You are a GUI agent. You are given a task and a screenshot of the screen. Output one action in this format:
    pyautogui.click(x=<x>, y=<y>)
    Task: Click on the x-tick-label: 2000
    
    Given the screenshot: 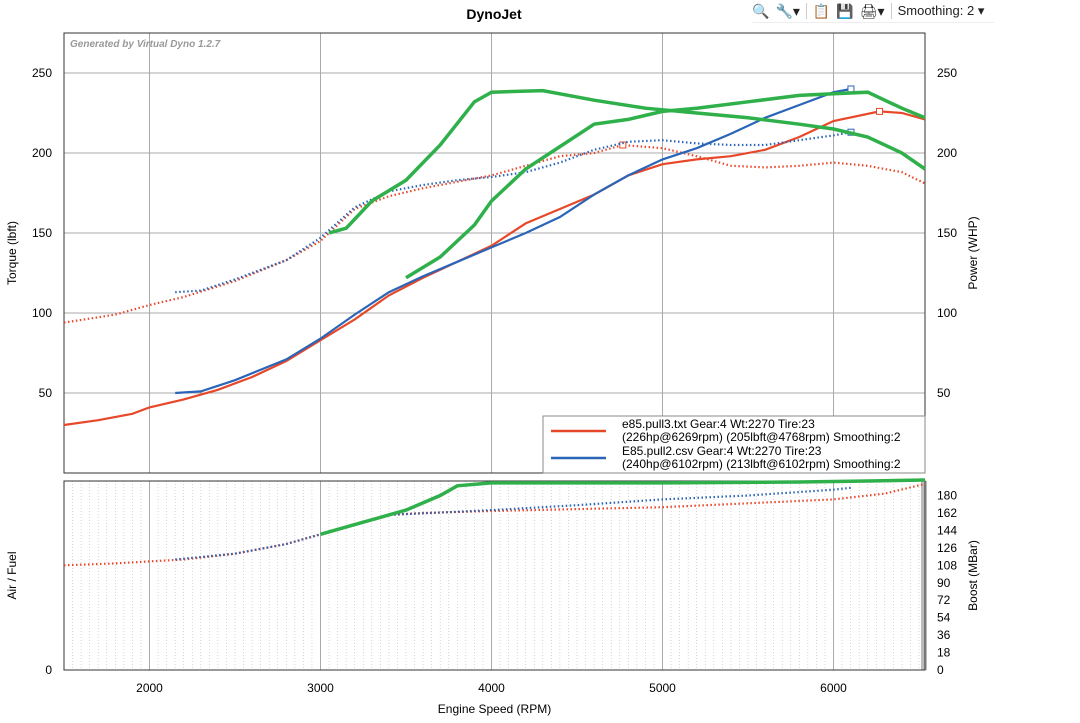 What is the action you would take?
    pyautogui.click(x=149, y=688)
    